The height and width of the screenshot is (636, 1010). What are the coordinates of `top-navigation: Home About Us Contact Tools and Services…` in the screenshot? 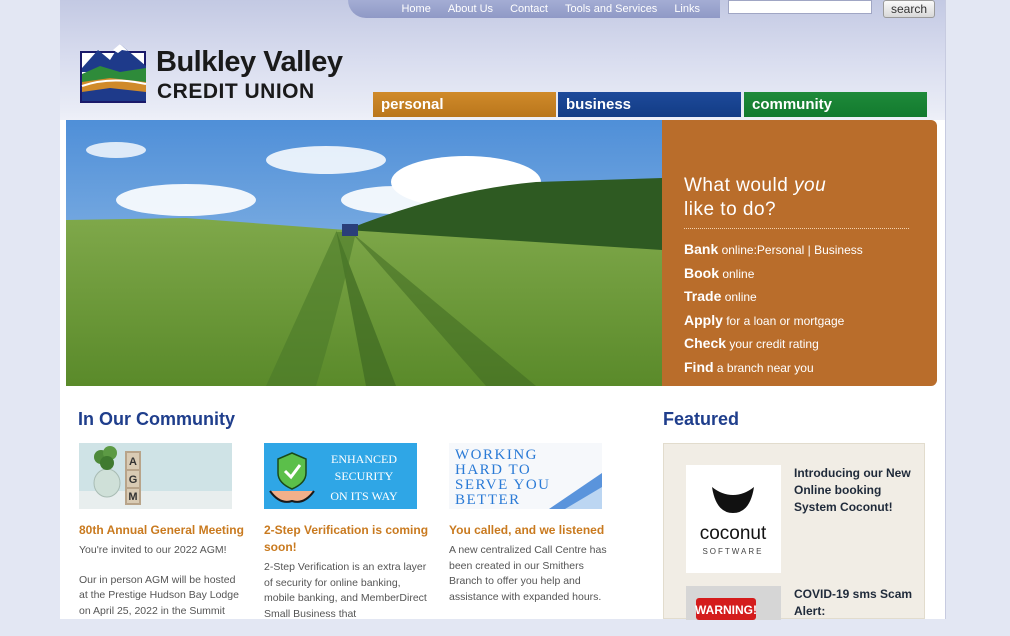 It's located at (534, 9).